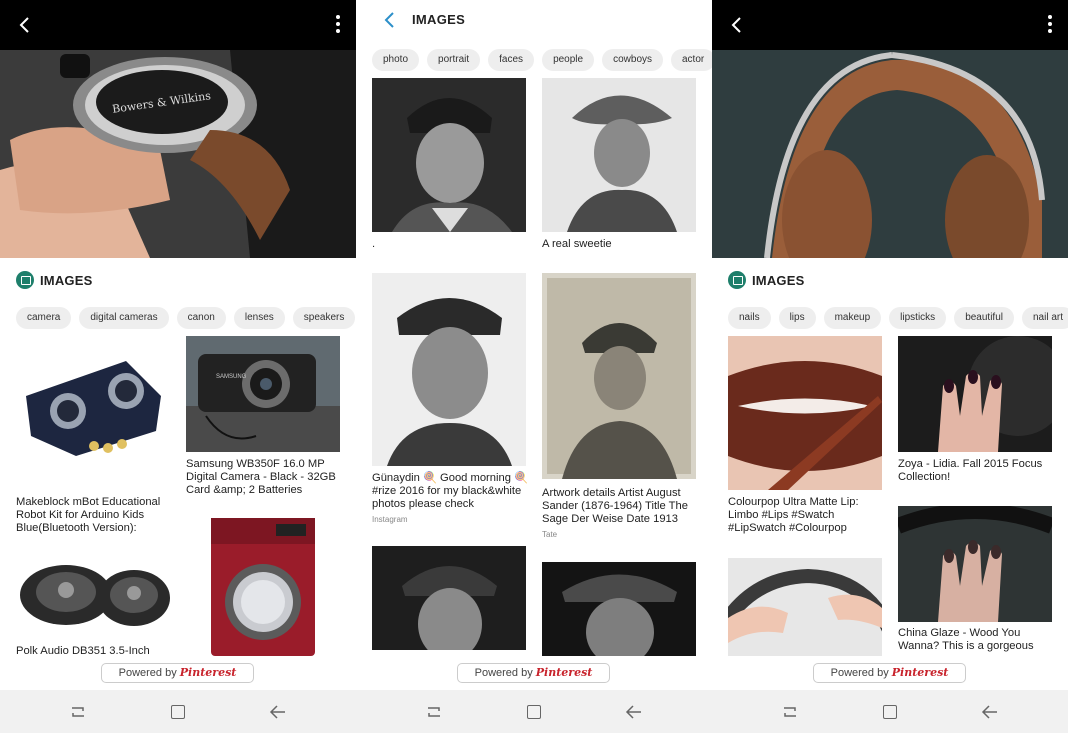 The height and width of the screenshot is (733, 1068). What do you see at coordinates (550, 534) in the screenshot?
I see `card-source-portrait-4: Tate` at bounding box center [550, 534].